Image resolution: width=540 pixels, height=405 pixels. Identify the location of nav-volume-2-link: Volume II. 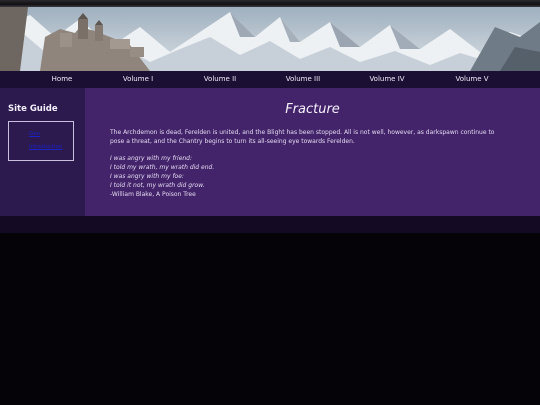
(220, 79).